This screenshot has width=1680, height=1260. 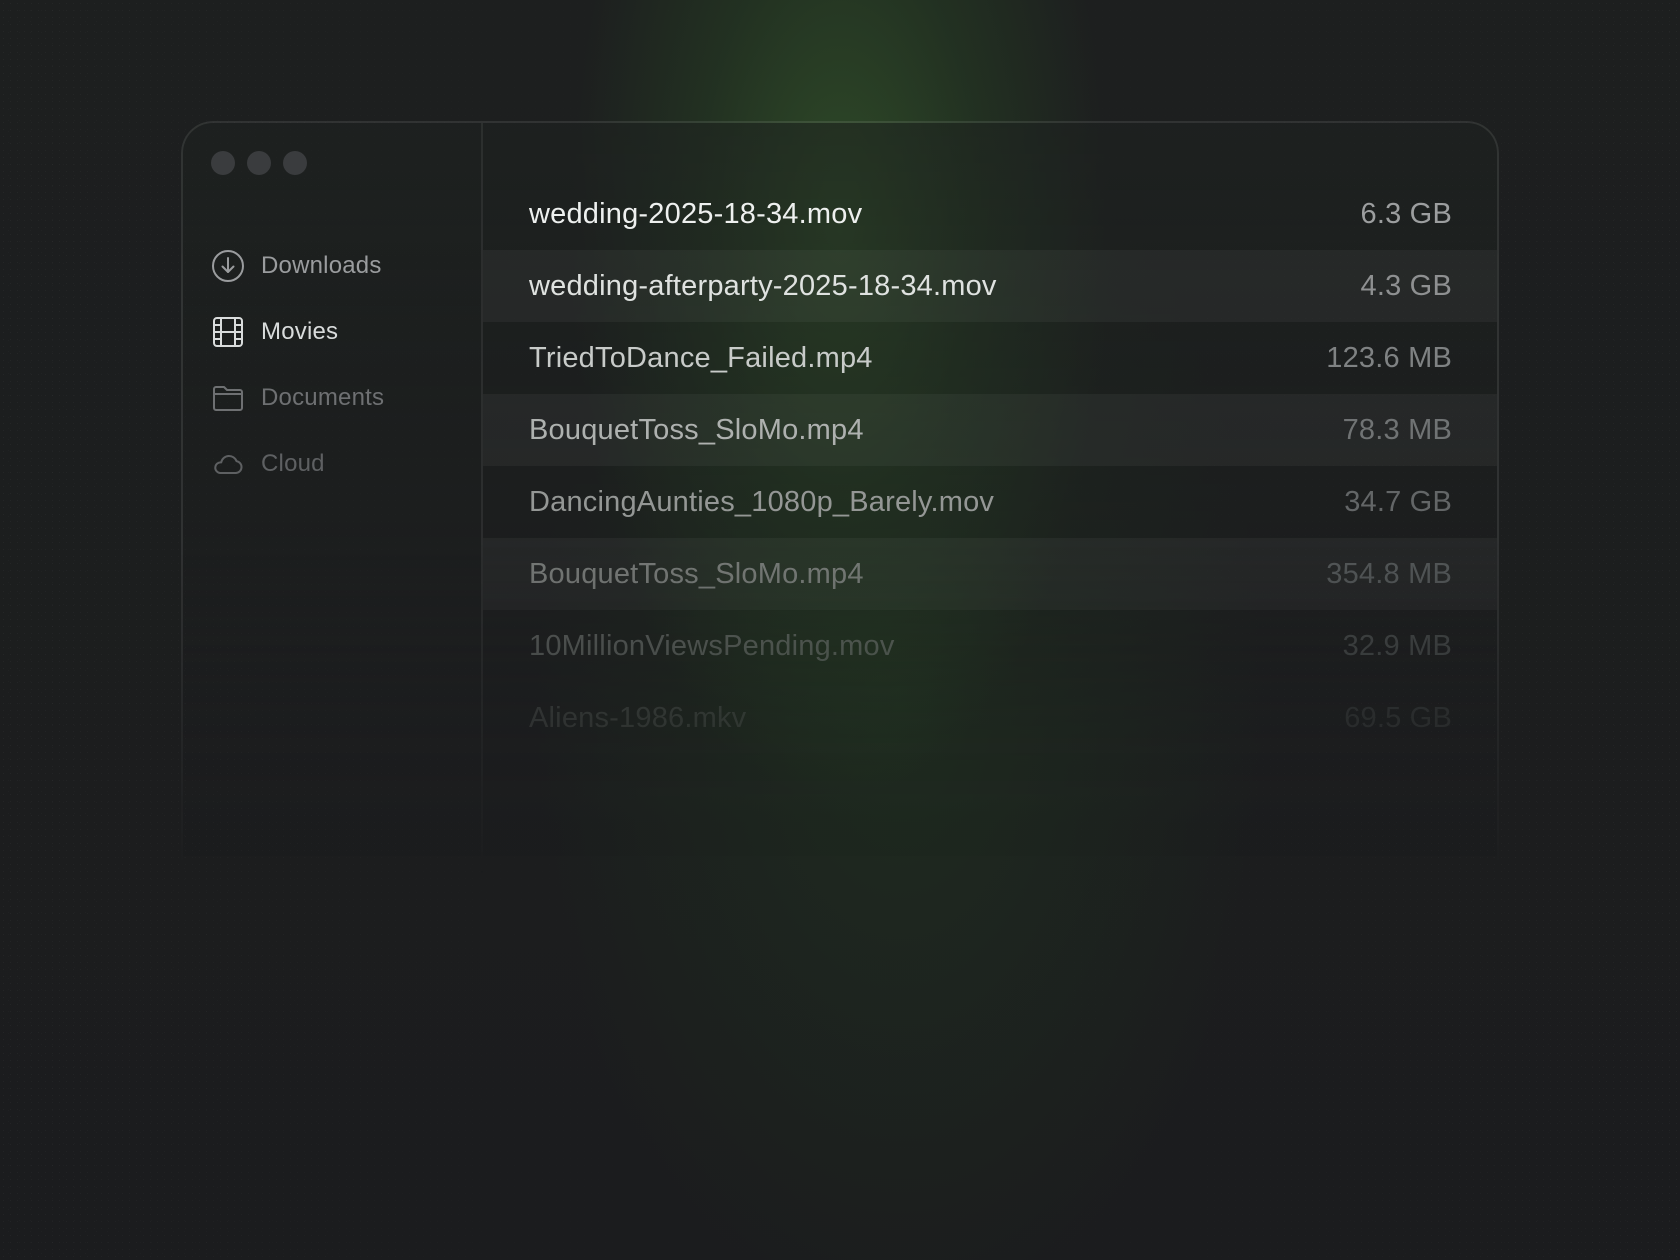 What do you see at coordinates (762, 501) in the screenshot?
I see `file-name: DancingAunties_1080p_Barely.mov` at bounding box center [762, 501].